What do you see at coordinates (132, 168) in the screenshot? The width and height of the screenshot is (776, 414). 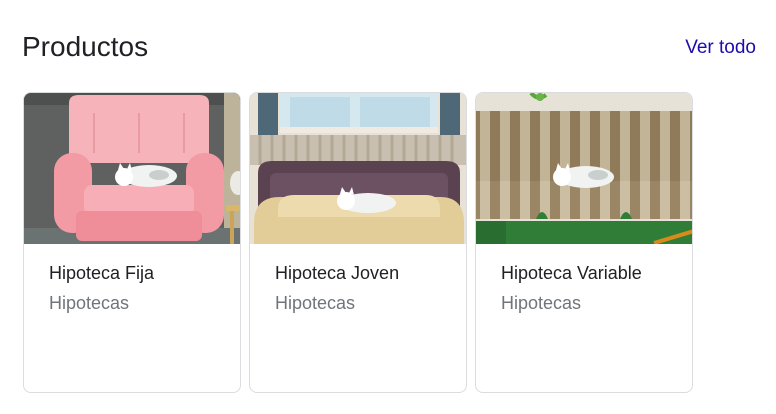 I see `cat-on-pink-armchair-image` at bounding box center [132, 168].